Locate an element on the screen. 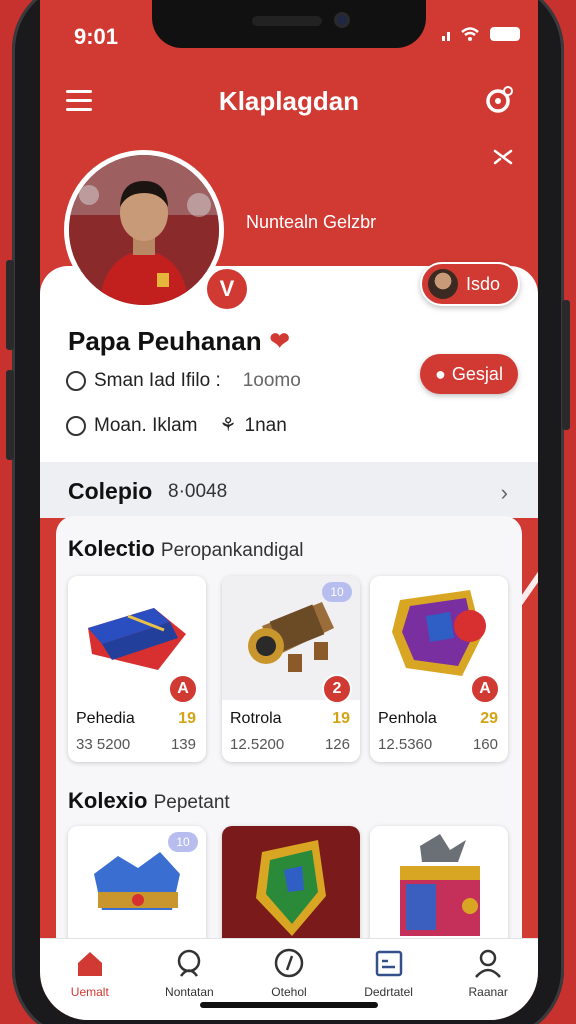 The image size is (576, 1024). stat-line-2-value: 1nan is located at coordinates (265, 425).